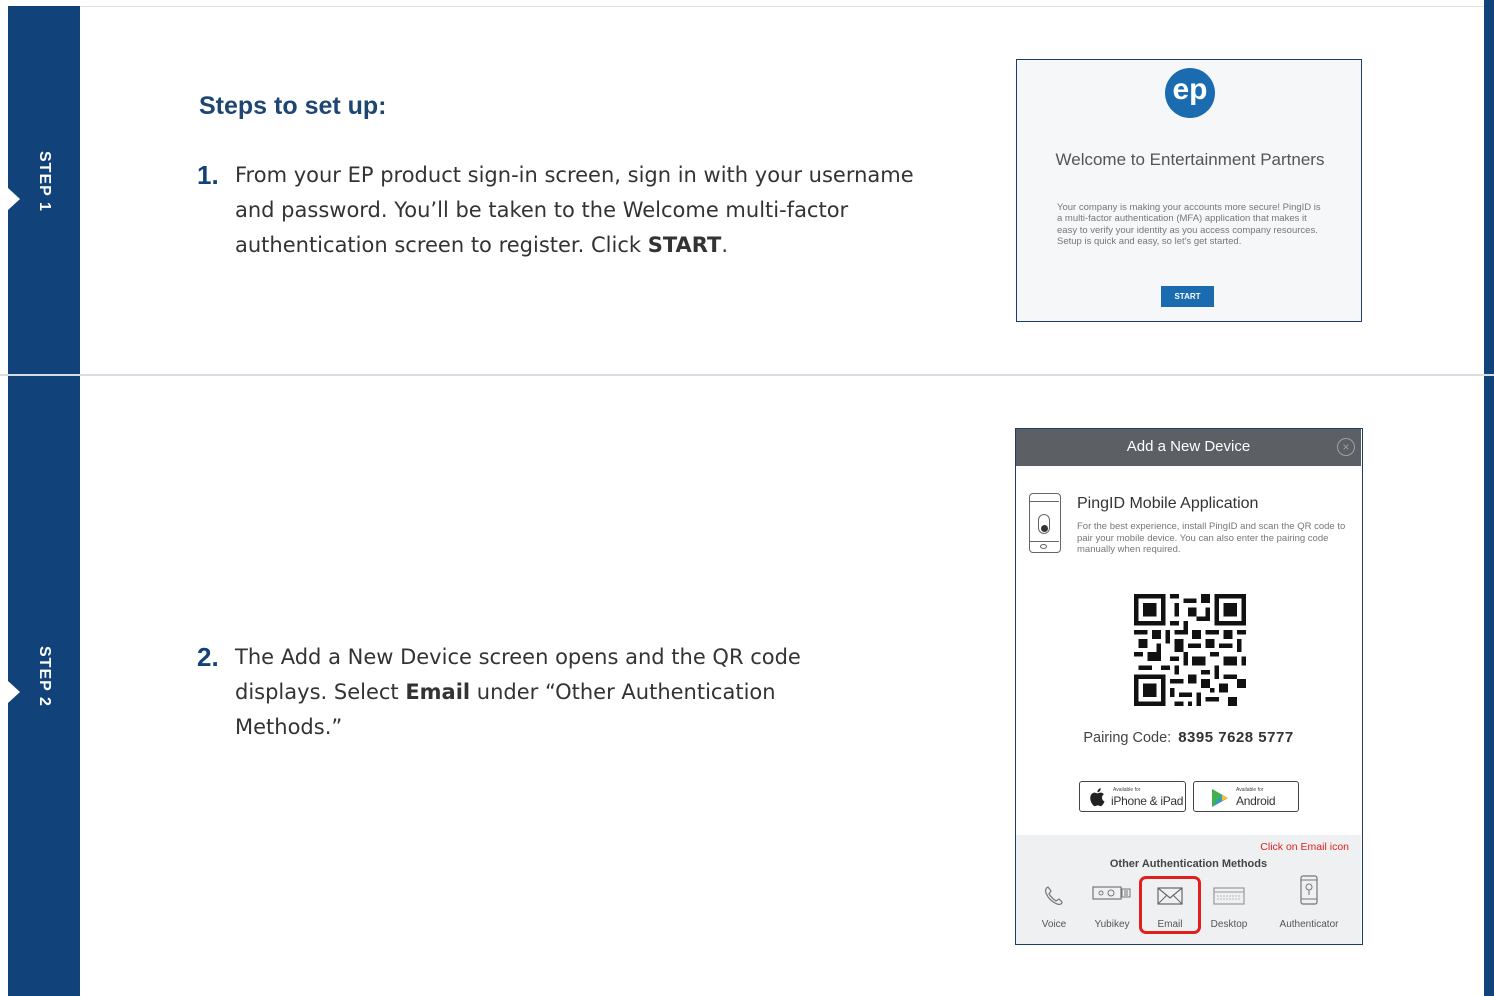 The width and height of the screenshot is (1494, 996). What do you see at coordinates (1187, 296) in the screenshot?
I see `start-button: START` at bounding box center [1187, 296].